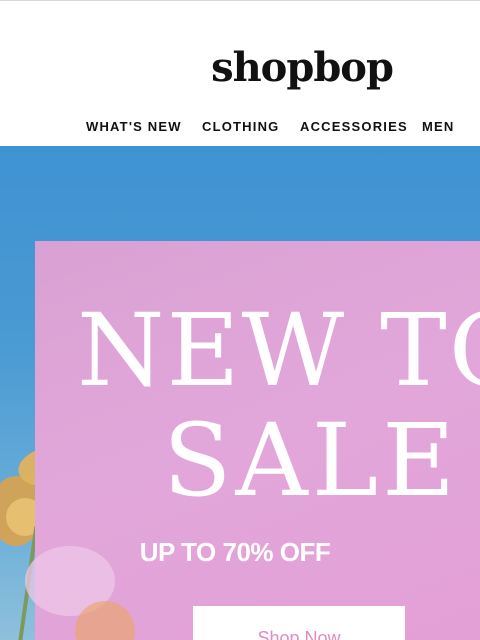  I want to click on nav-item-men: MEN, so click(438, 126).